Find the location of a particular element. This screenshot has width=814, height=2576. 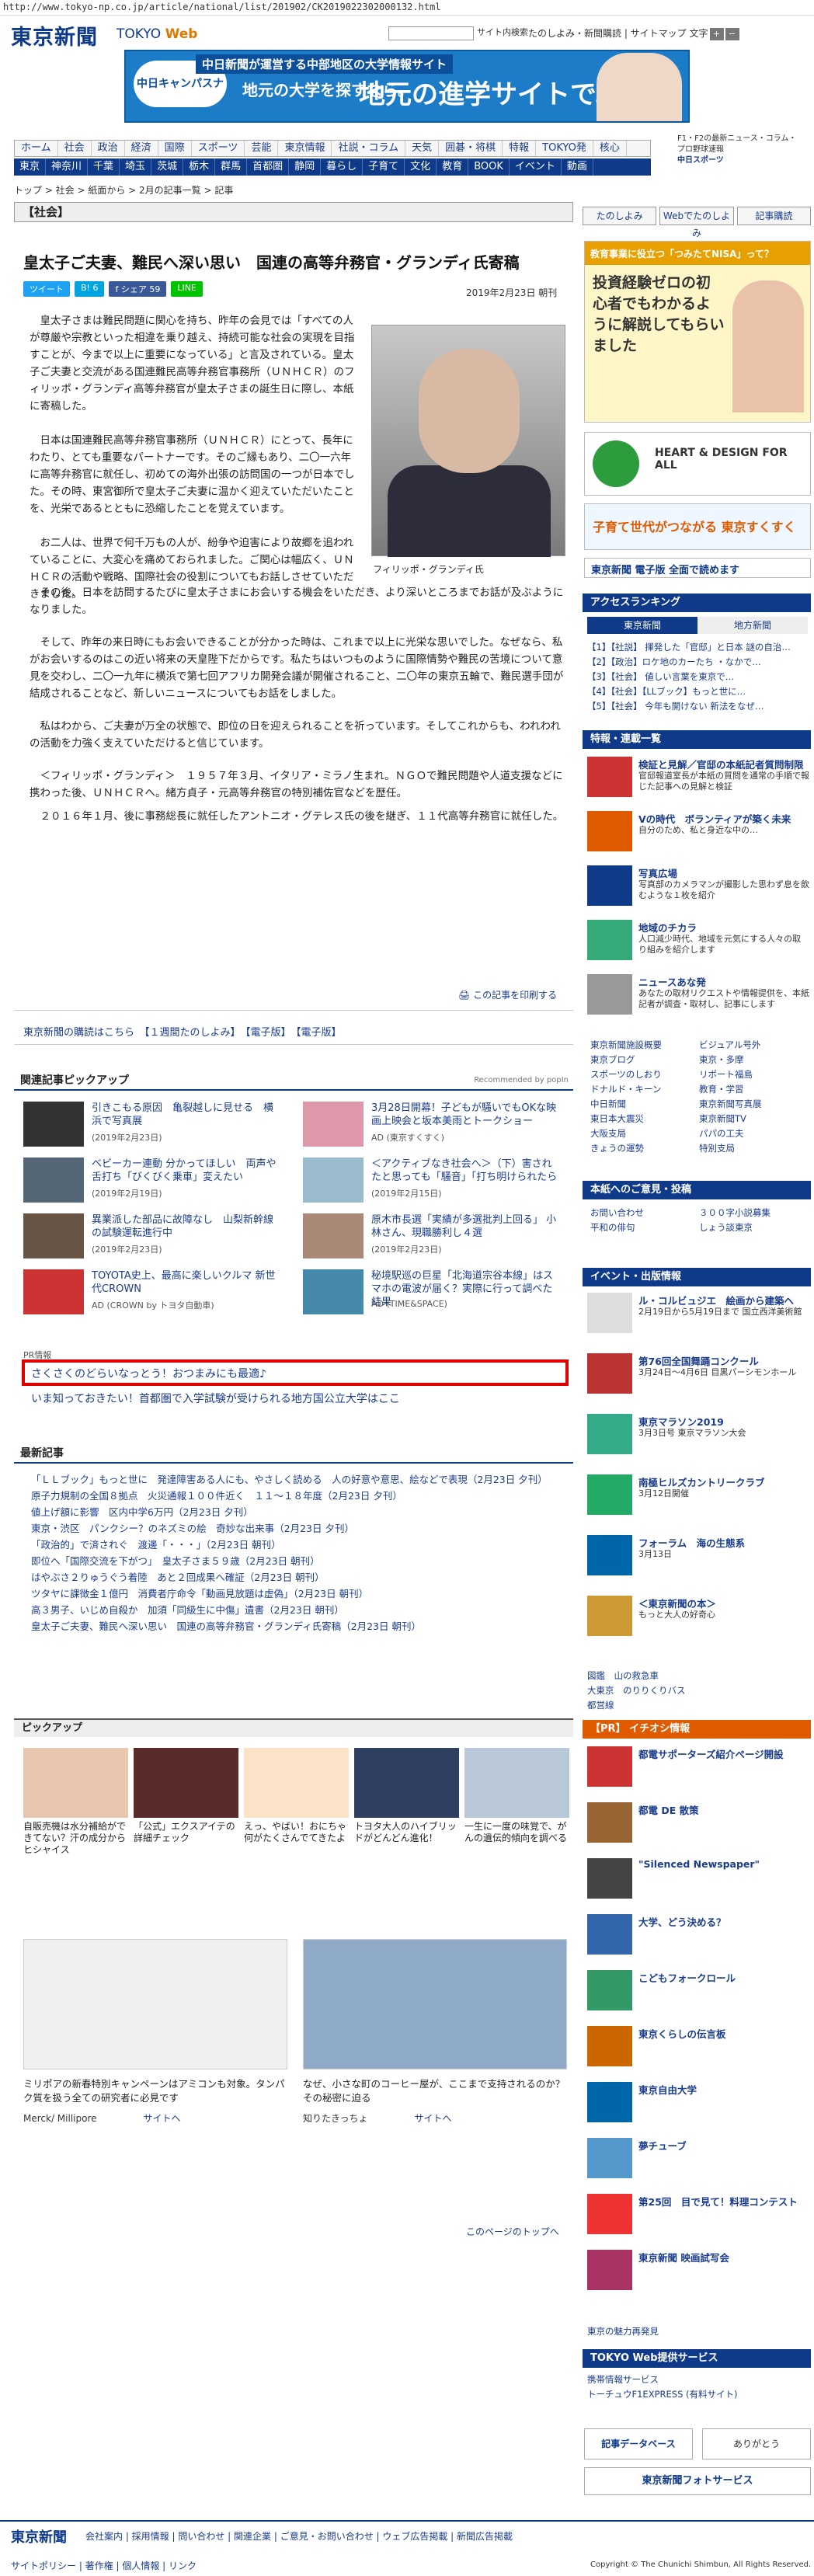

subscribe-links: 東京新聞の購読はこちら 【１週間たのしよみ】 【電子版】 【電子版】 is located at coordinates (182, 1031).